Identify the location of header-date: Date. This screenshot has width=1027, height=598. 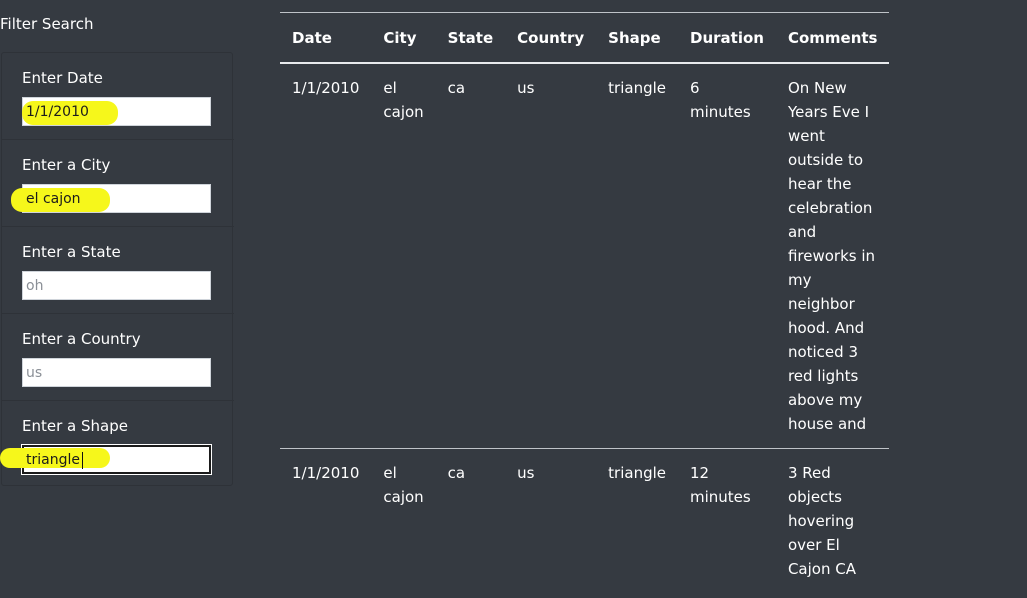
(326, 38).